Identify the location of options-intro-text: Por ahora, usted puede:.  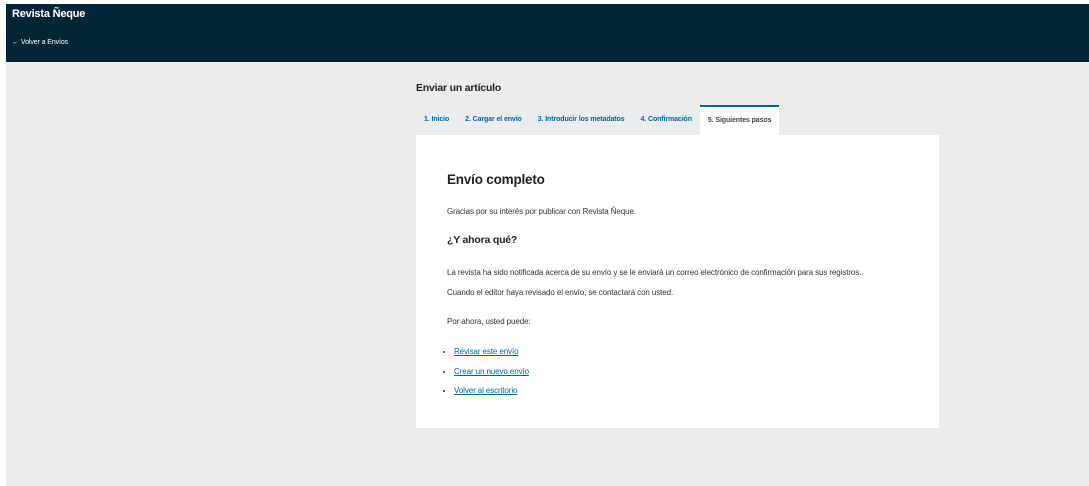
(489, 321).